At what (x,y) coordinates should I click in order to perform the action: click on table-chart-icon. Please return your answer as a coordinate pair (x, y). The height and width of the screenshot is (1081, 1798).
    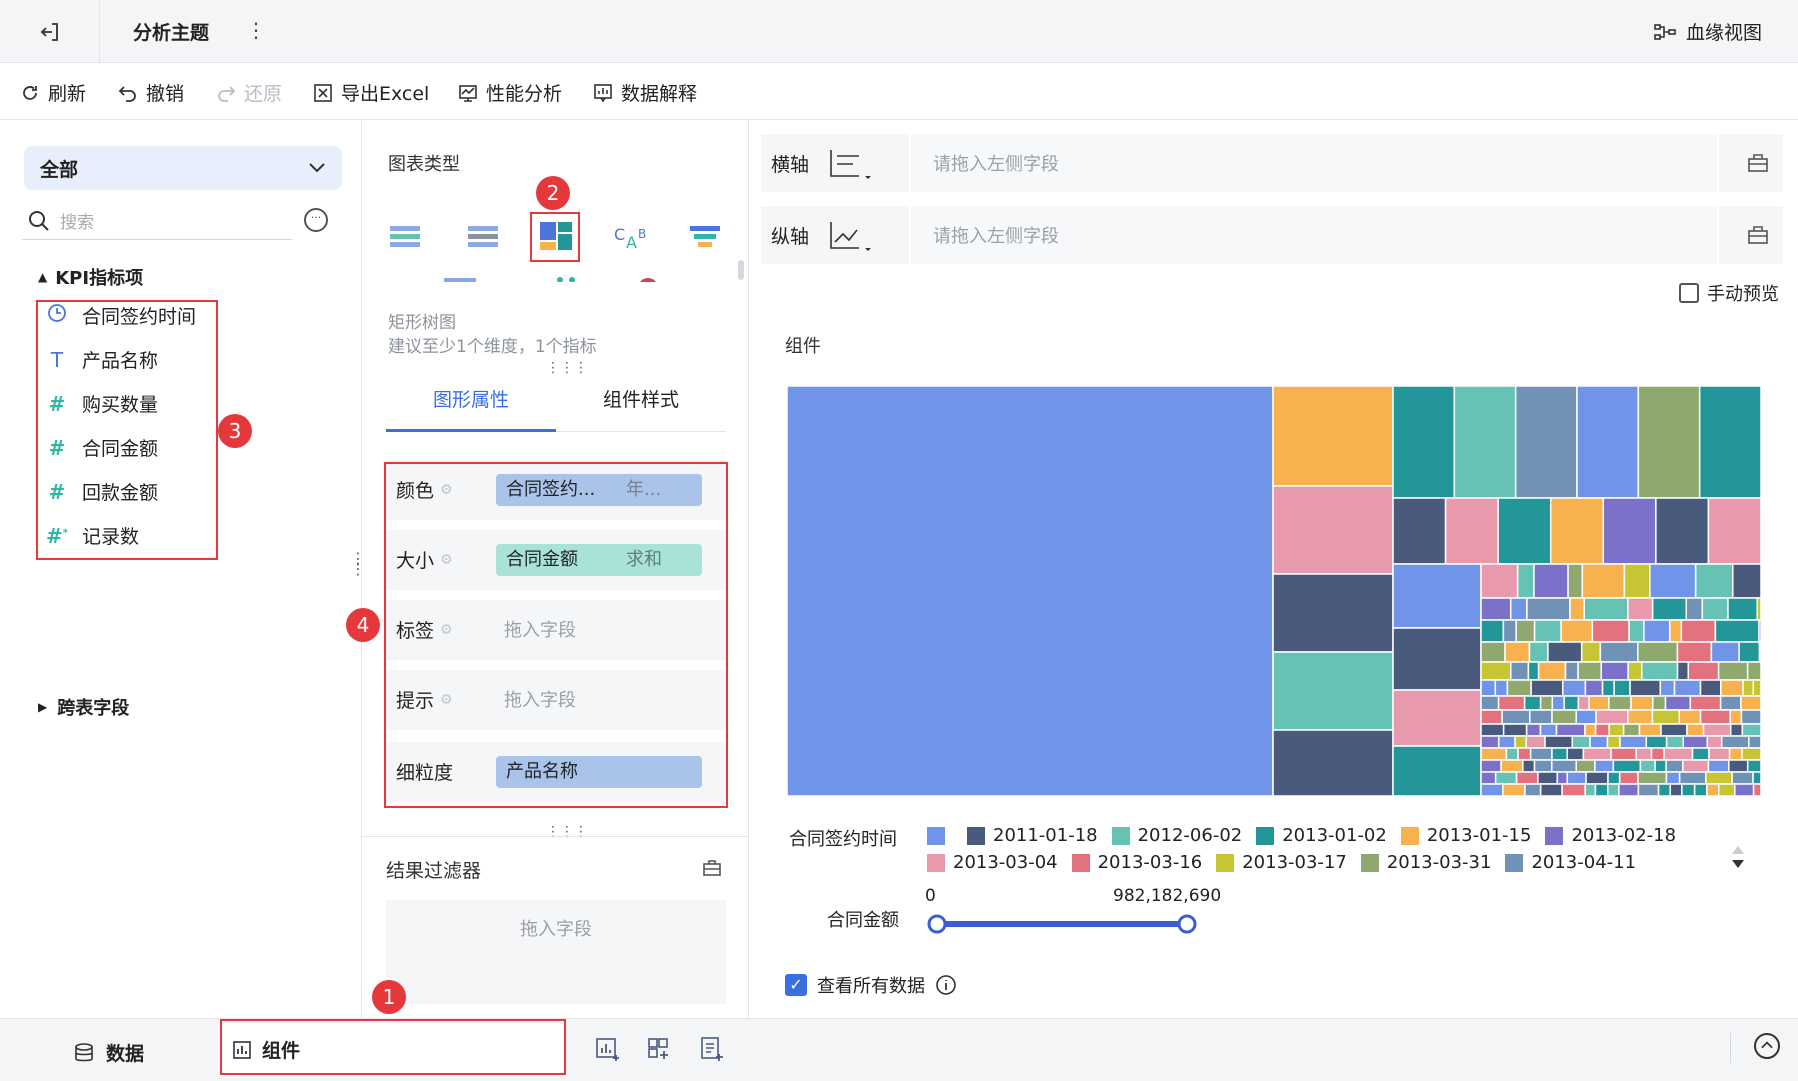
    Looking at the image, I should click on (408, 236).